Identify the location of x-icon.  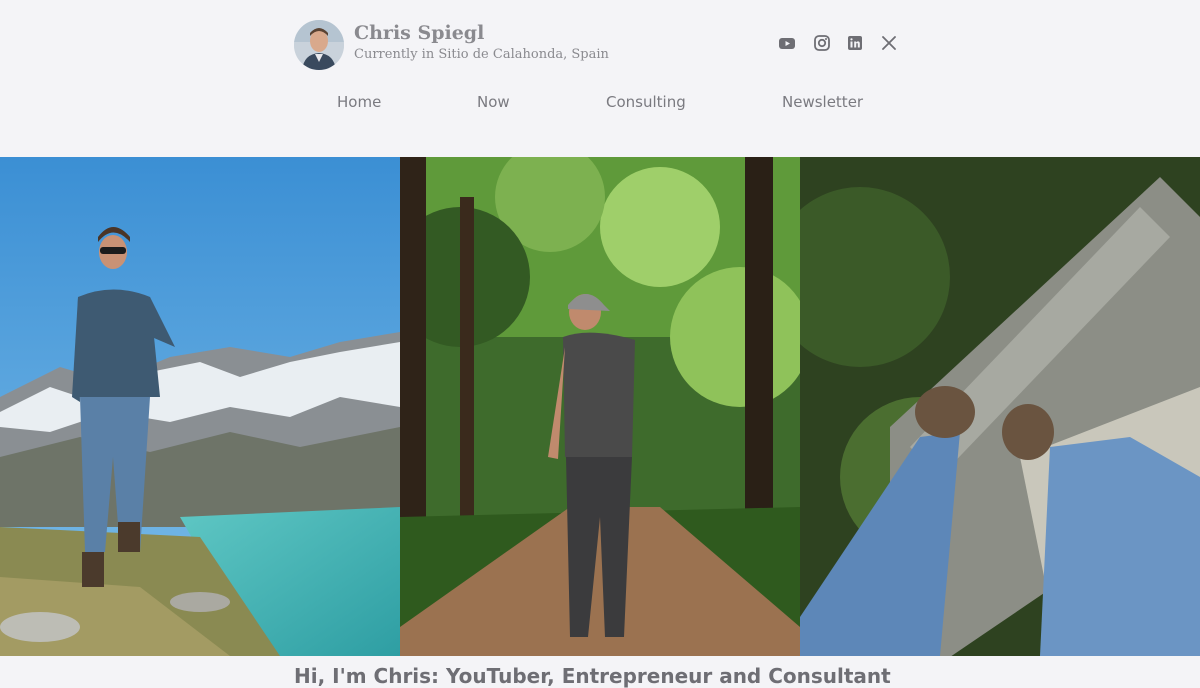
(889, 43).